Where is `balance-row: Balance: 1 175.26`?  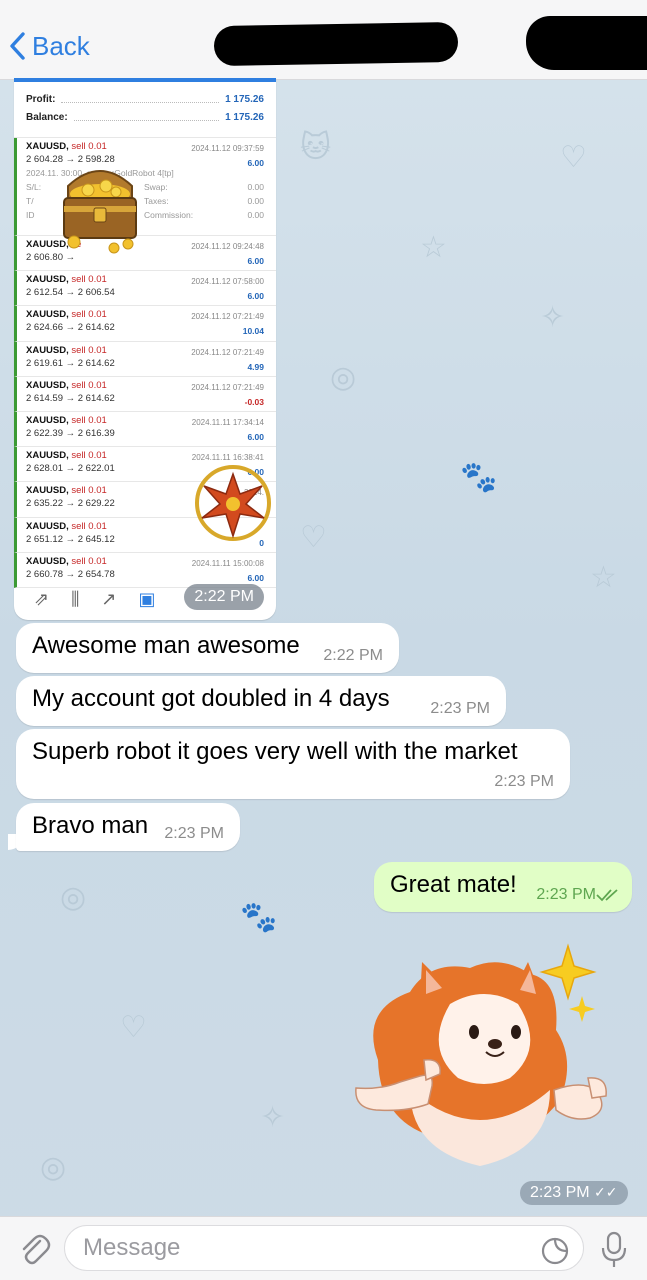 balance-row: Balance: 1 175.26 is located at coordinates (145, 117).